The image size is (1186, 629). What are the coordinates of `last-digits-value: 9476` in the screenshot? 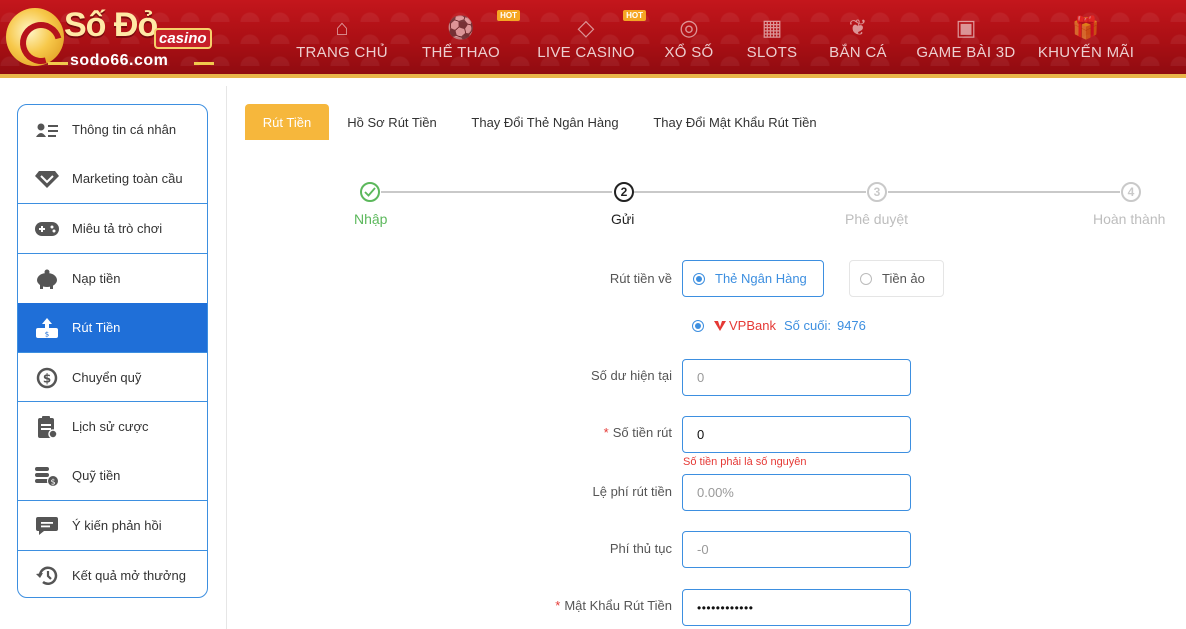 It's located at (851, 325).